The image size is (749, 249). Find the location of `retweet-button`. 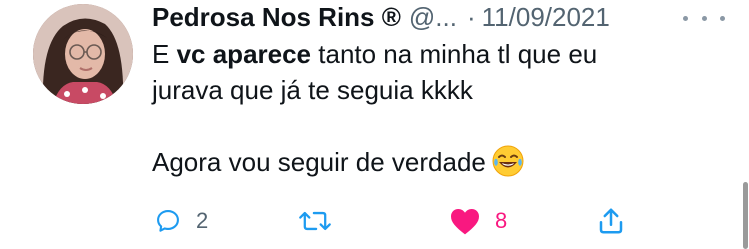

retweet-button is located at coordinates (315, 221).